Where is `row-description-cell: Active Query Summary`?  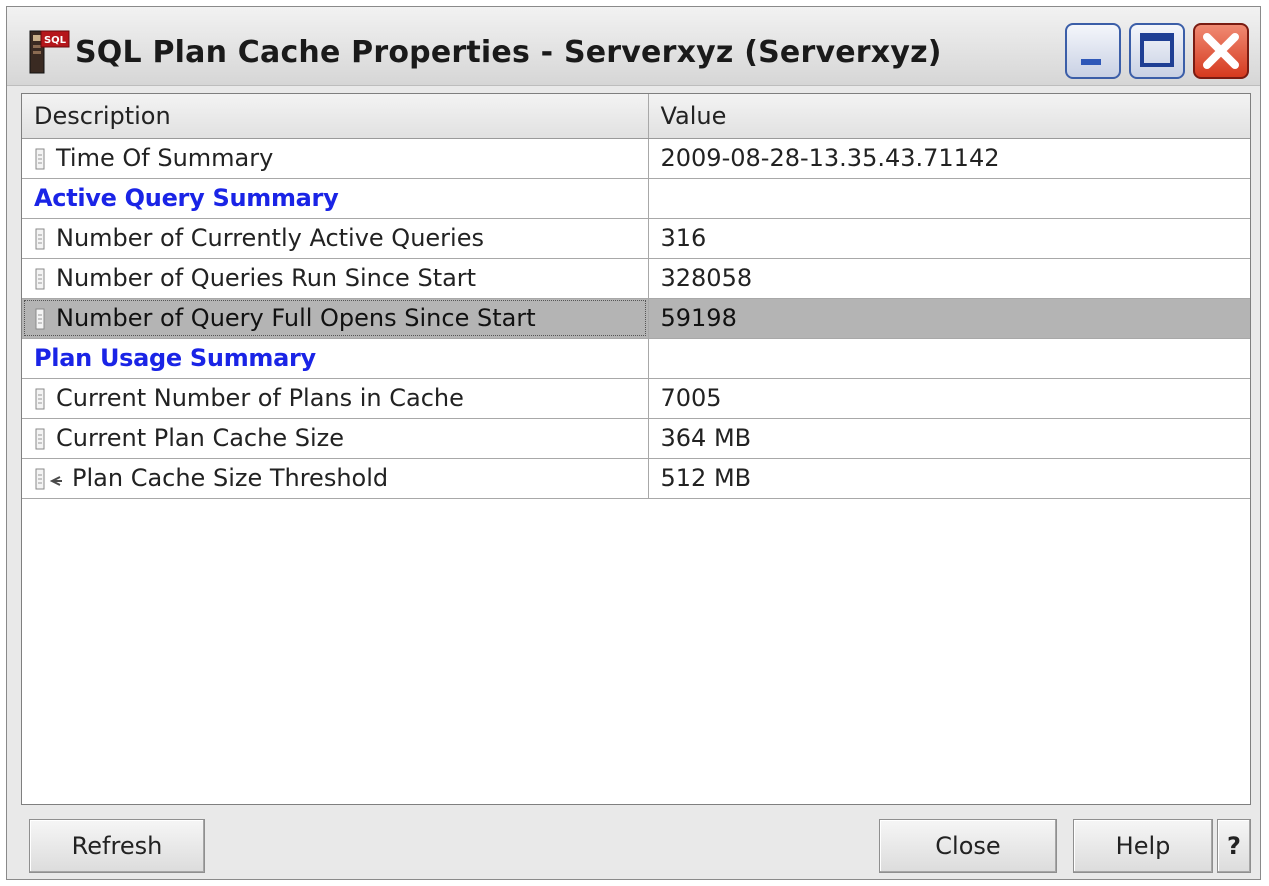 row-description-cell: Active Query Summary is located at coordinates (335, 198).